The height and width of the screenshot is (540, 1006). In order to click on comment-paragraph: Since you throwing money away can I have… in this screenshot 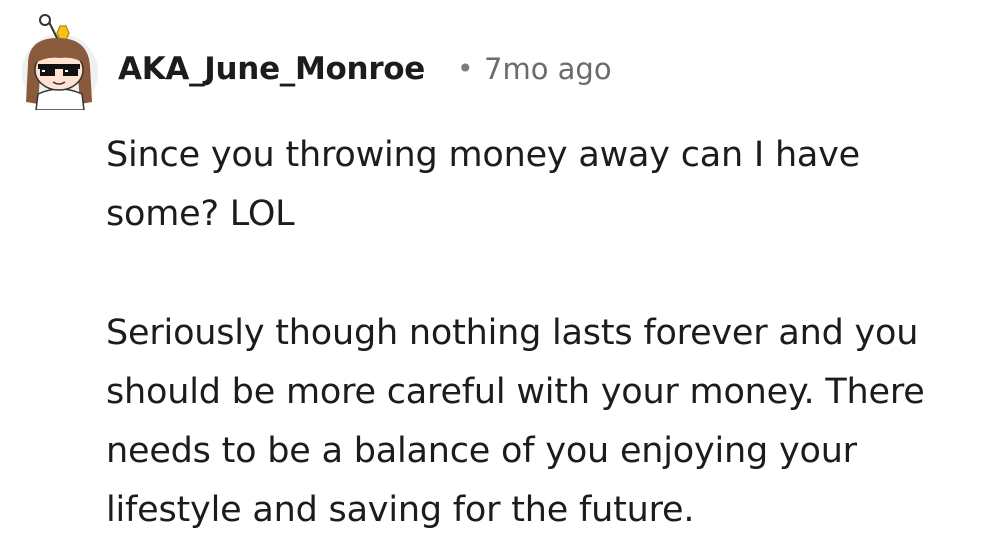, I will do `click(483, 184)`.